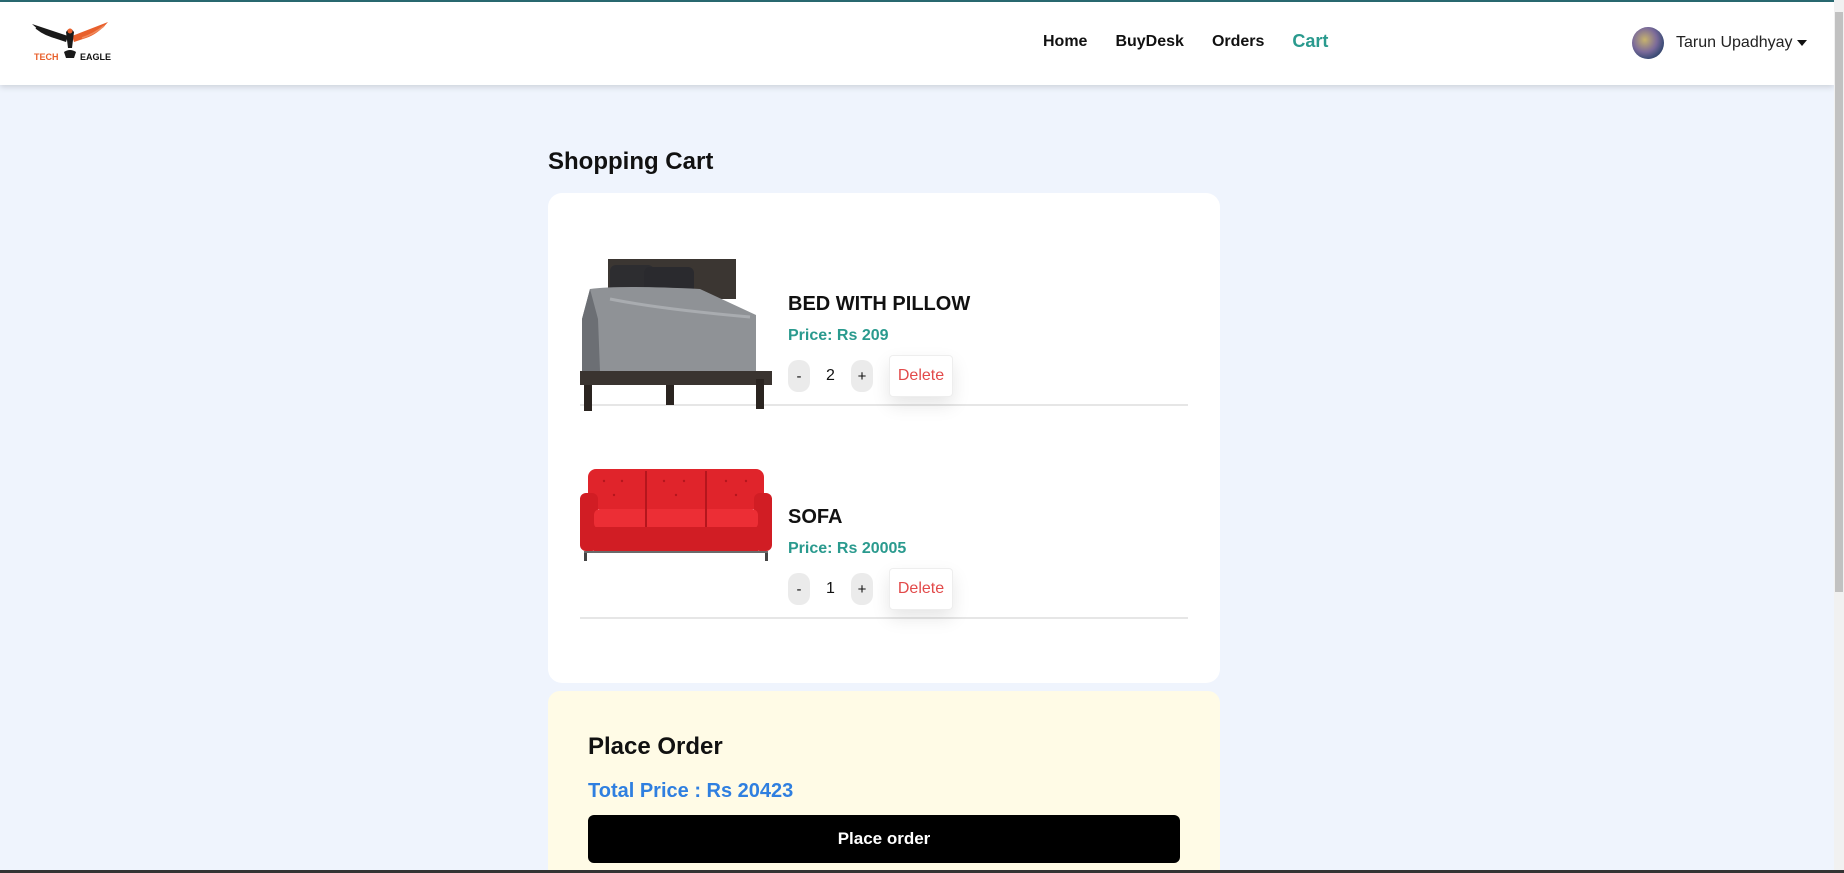 This screenshot has height=873, width=1844. I want to click on user-menu: Tarun Upadhyay, so click(1719, 43).